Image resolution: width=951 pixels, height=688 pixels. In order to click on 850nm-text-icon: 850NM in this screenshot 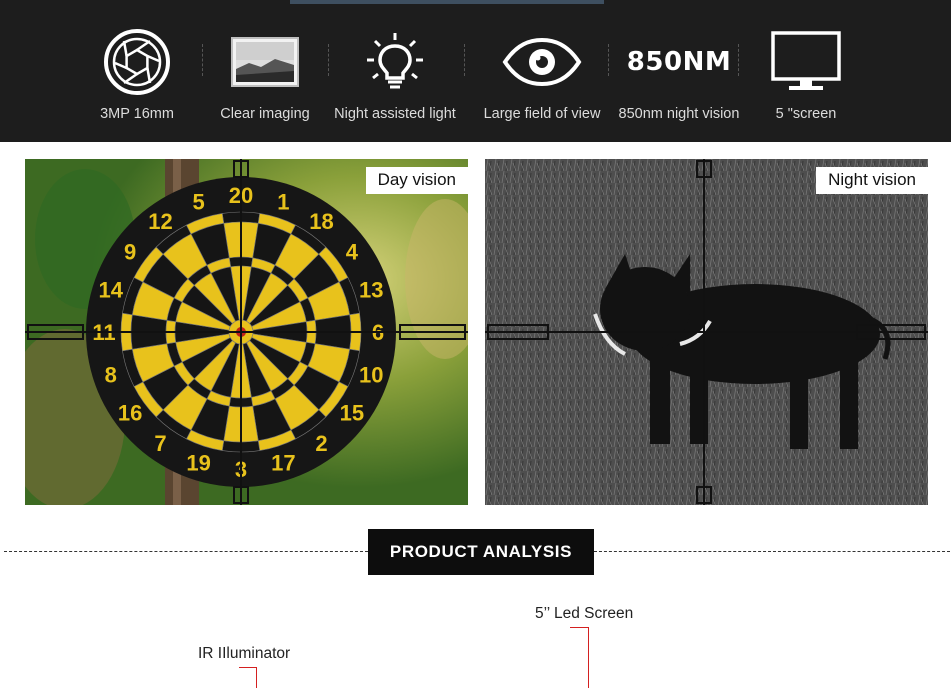, I will do `click(679, 62)`.